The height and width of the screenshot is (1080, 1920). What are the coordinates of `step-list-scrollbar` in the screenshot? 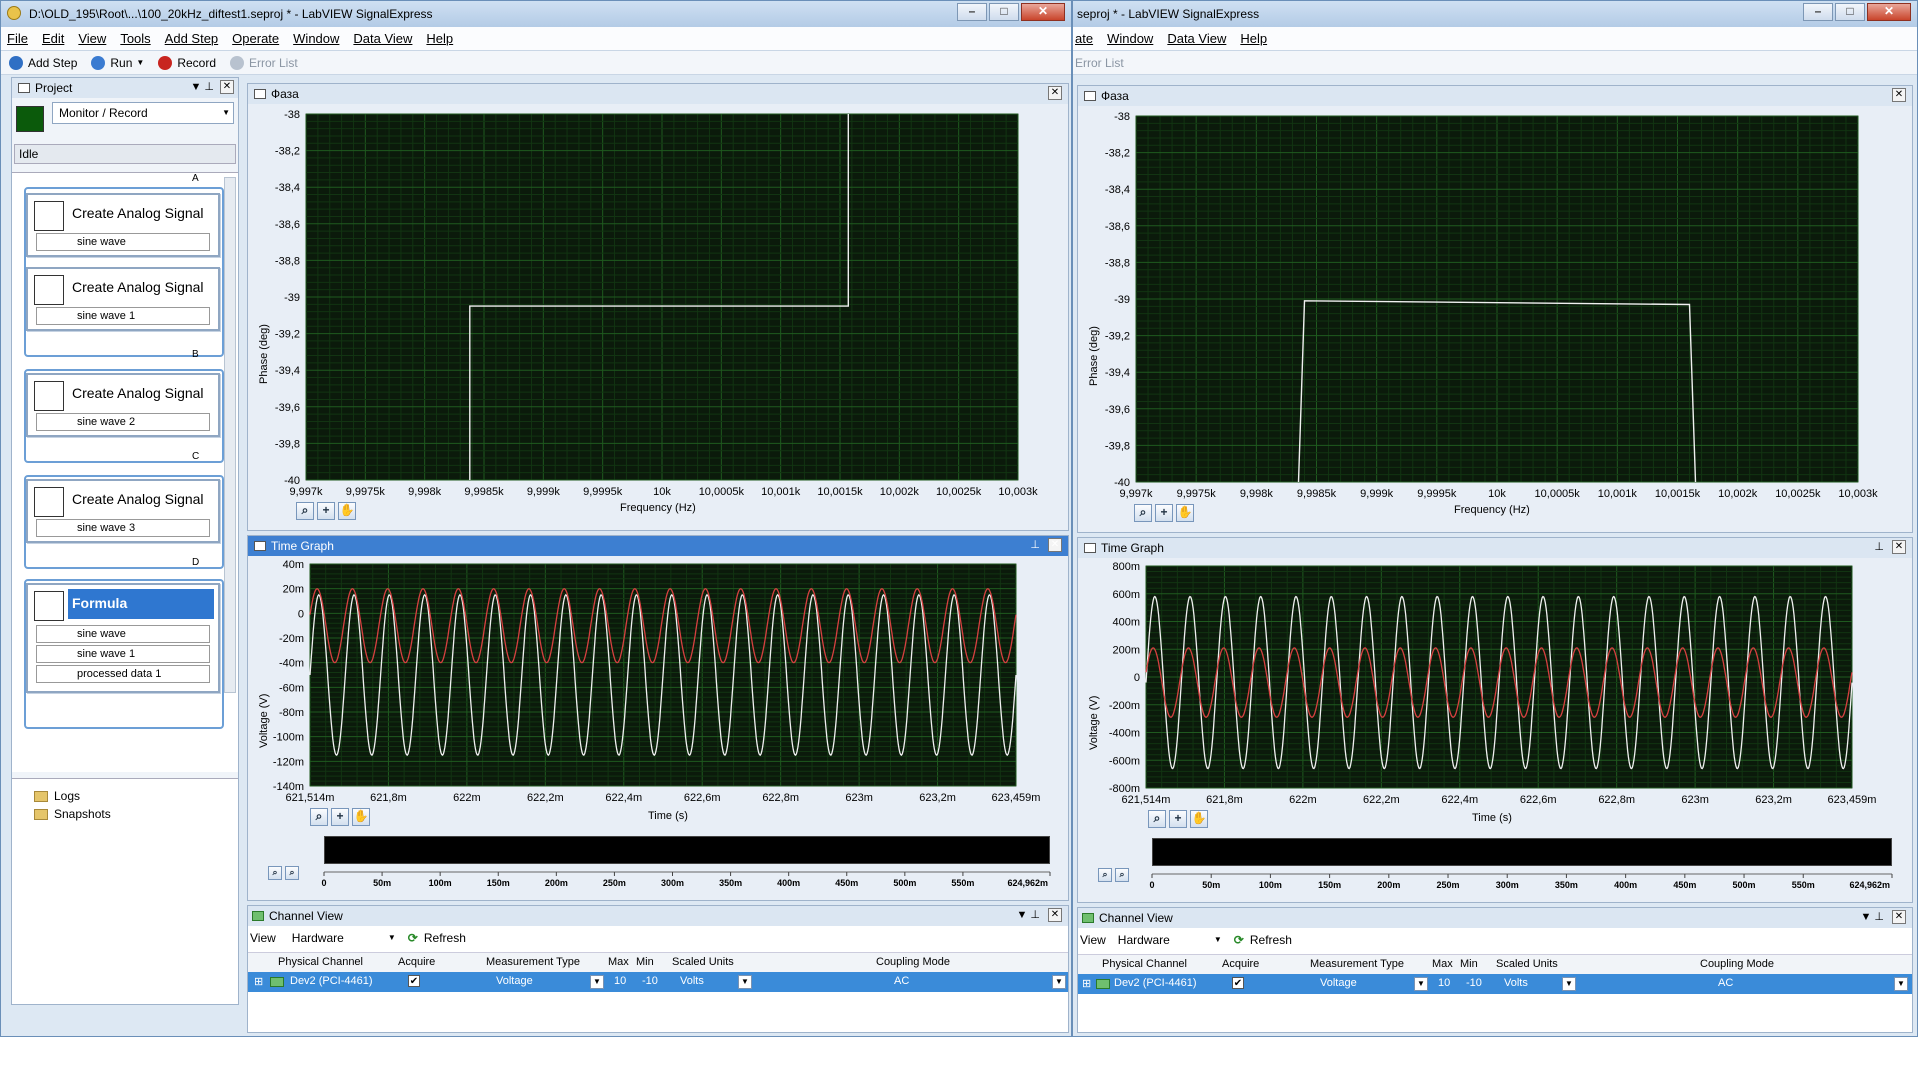 It's located at (230, 435).